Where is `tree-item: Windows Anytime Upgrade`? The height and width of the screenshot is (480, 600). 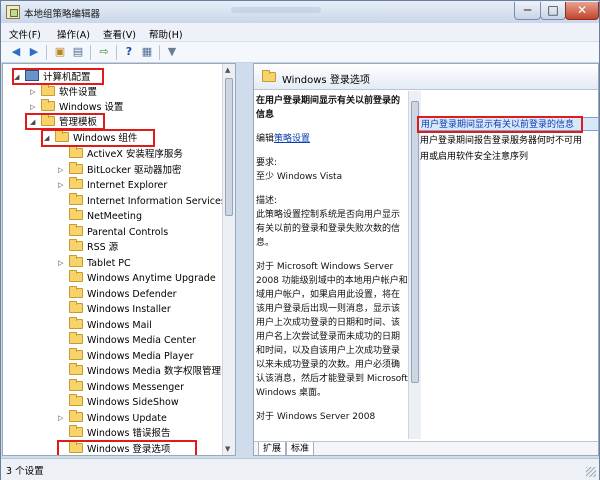
tree-item: Windows Anytime Upgrade is located at coordinates (142, 278).